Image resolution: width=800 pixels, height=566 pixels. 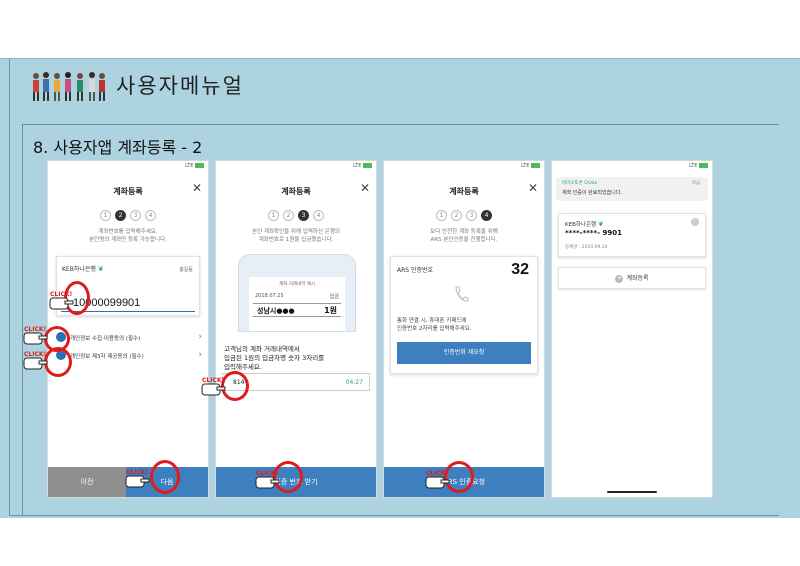 I want to click on description-line-2: ARS 본인인증을 진행합니다., so click(x=464, y=240).